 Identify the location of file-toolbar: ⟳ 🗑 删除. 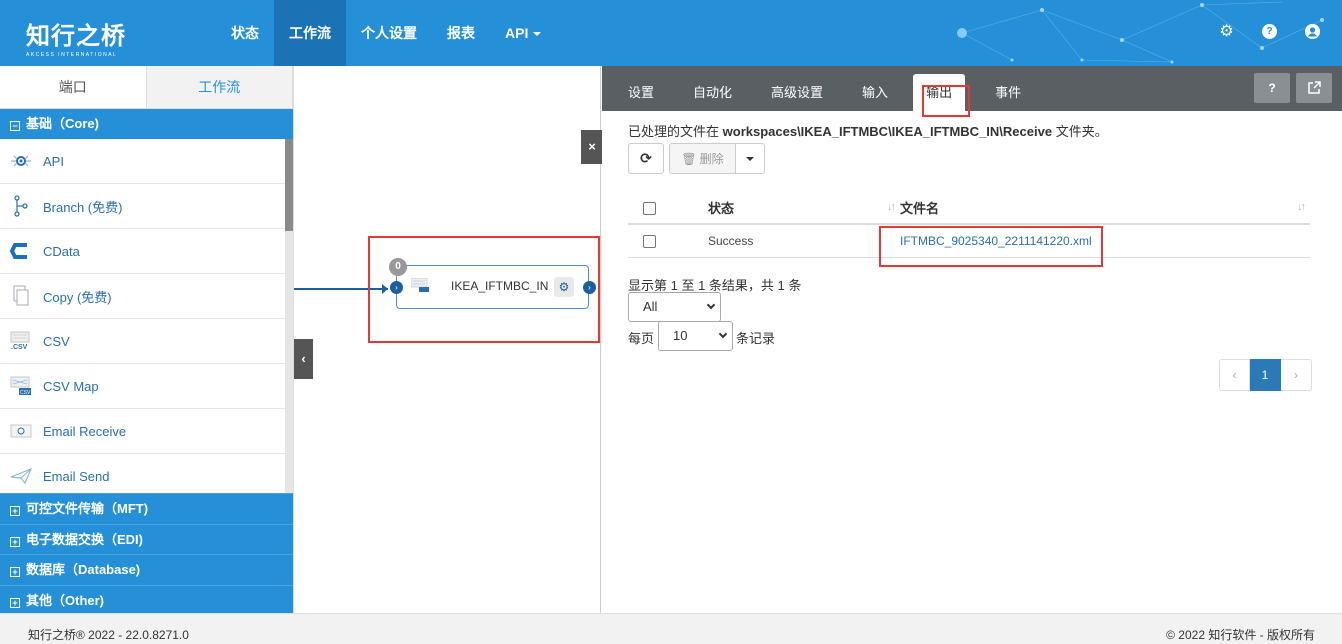
(696, 158).